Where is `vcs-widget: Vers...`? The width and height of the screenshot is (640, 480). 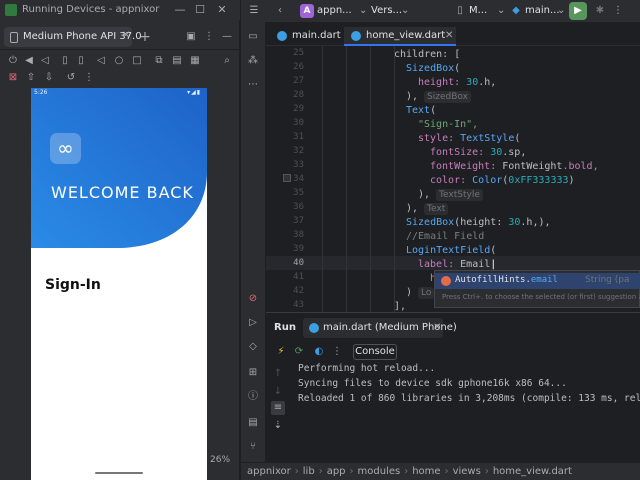
vcs-widget: Vers... is located at coordinates (386, 10).